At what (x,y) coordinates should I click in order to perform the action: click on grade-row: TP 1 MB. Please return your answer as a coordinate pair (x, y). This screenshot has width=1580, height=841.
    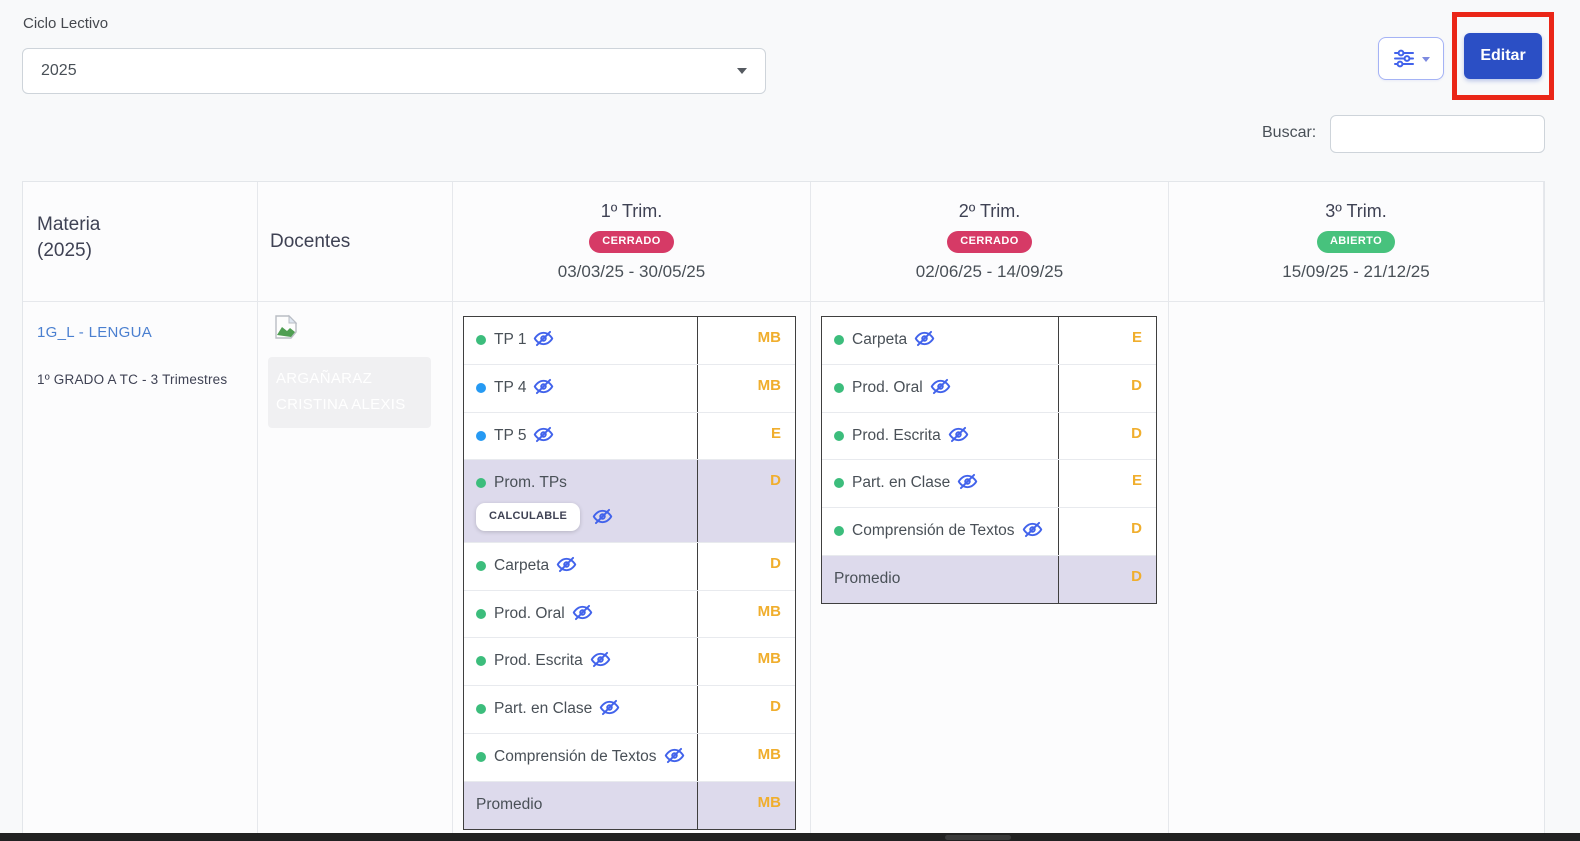
    Looking at the image, I should click on (629, 340).